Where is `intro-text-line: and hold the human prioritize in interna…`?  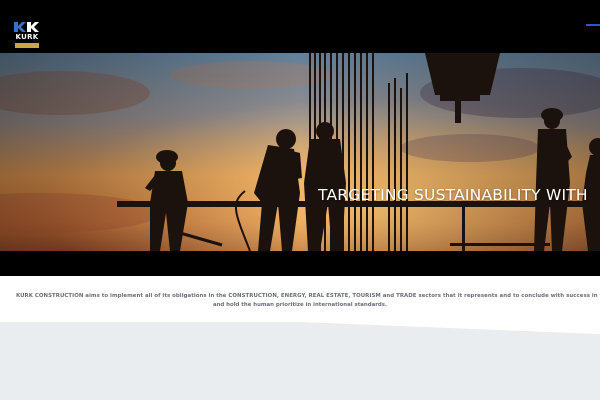 intro-text-line: and hold the human prioritize in interna… is located at coordinates (300, 305).